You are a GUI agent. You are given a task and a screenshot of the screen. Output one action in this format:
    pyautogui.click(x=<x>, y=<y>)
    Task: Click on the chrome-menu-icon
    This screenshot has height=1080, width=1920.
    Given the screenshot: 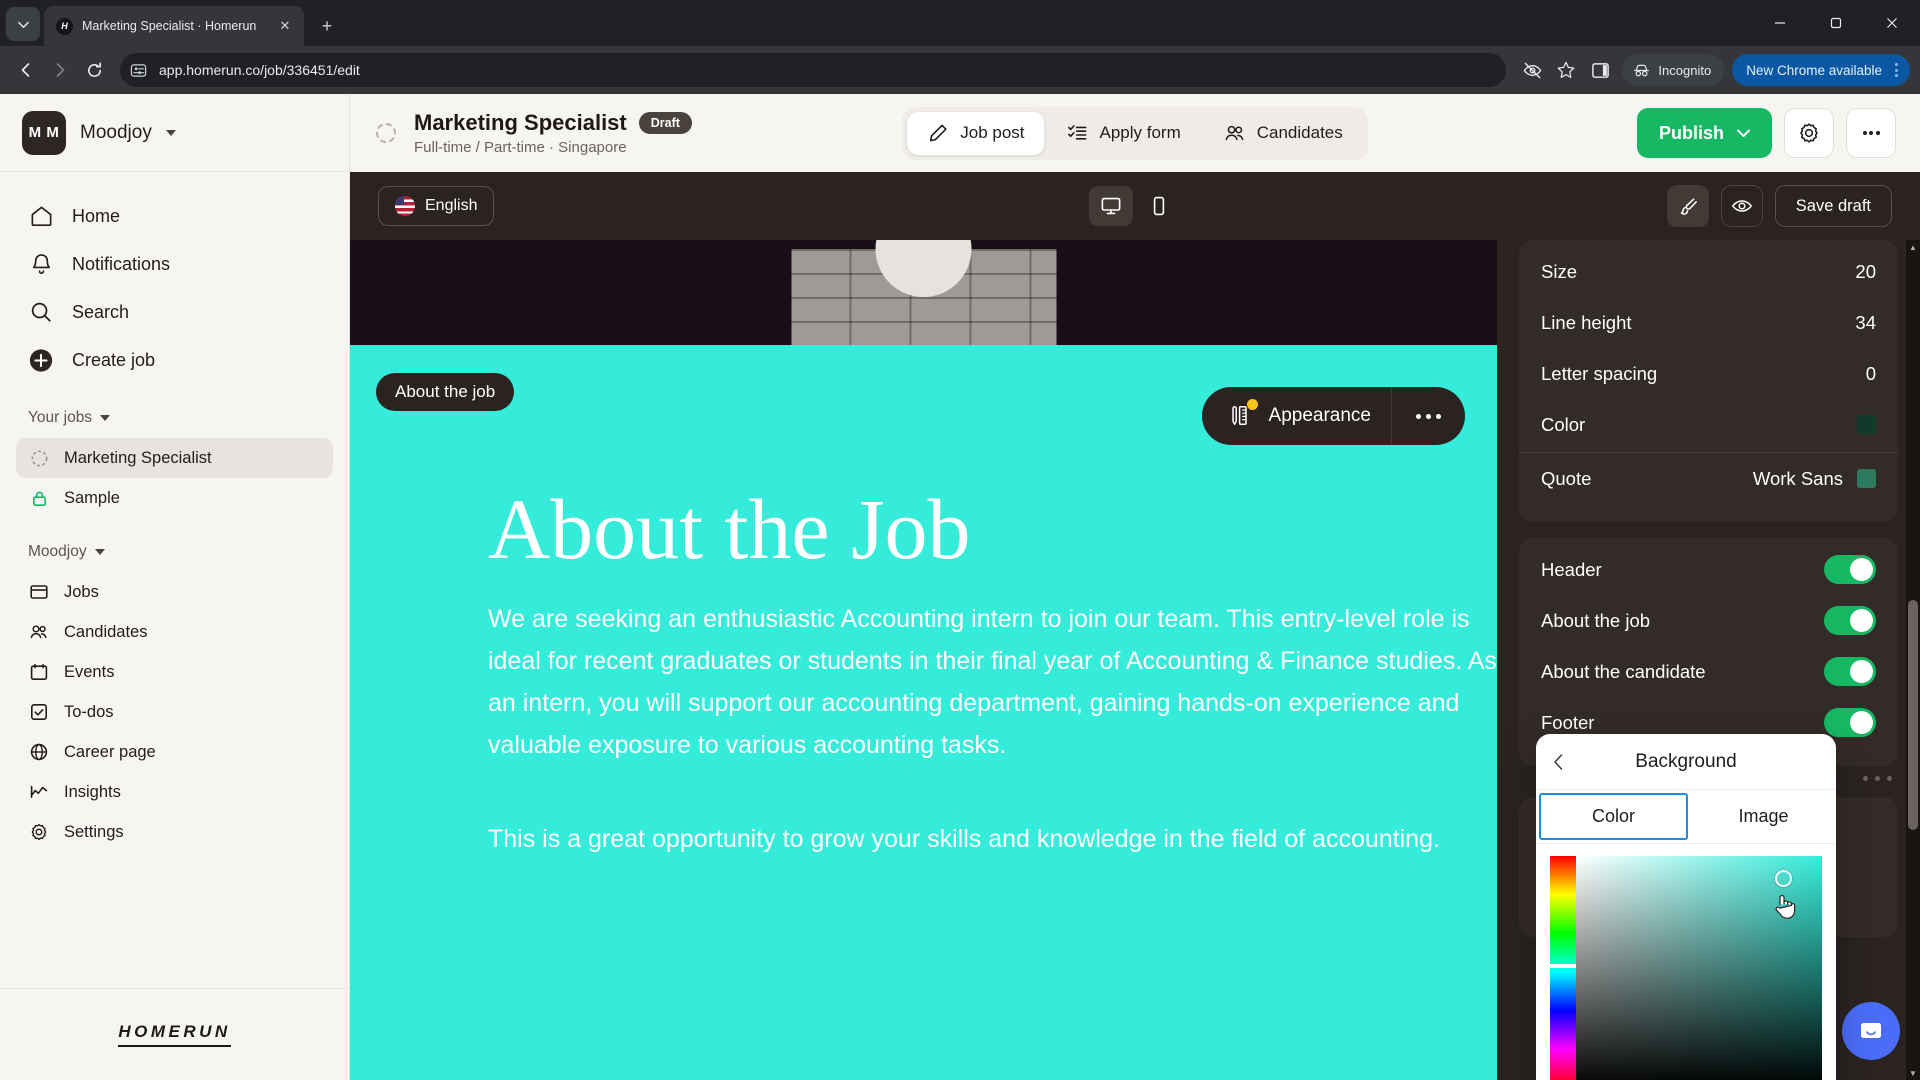 What is the action you would take?
    pyautogui.click(x=1896, y=70)
    